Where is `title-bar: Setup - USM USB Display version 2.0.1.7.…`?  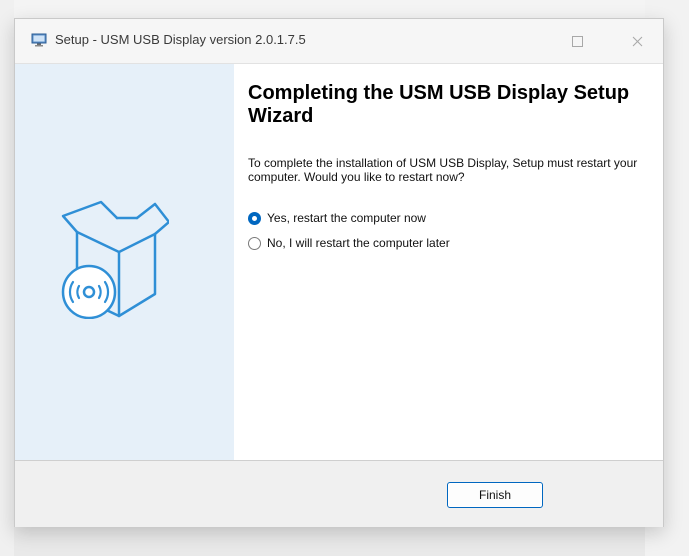 title-bar: Setup - USM USB Display version 2.0.1.7.… is located at coordinates (339, 41).